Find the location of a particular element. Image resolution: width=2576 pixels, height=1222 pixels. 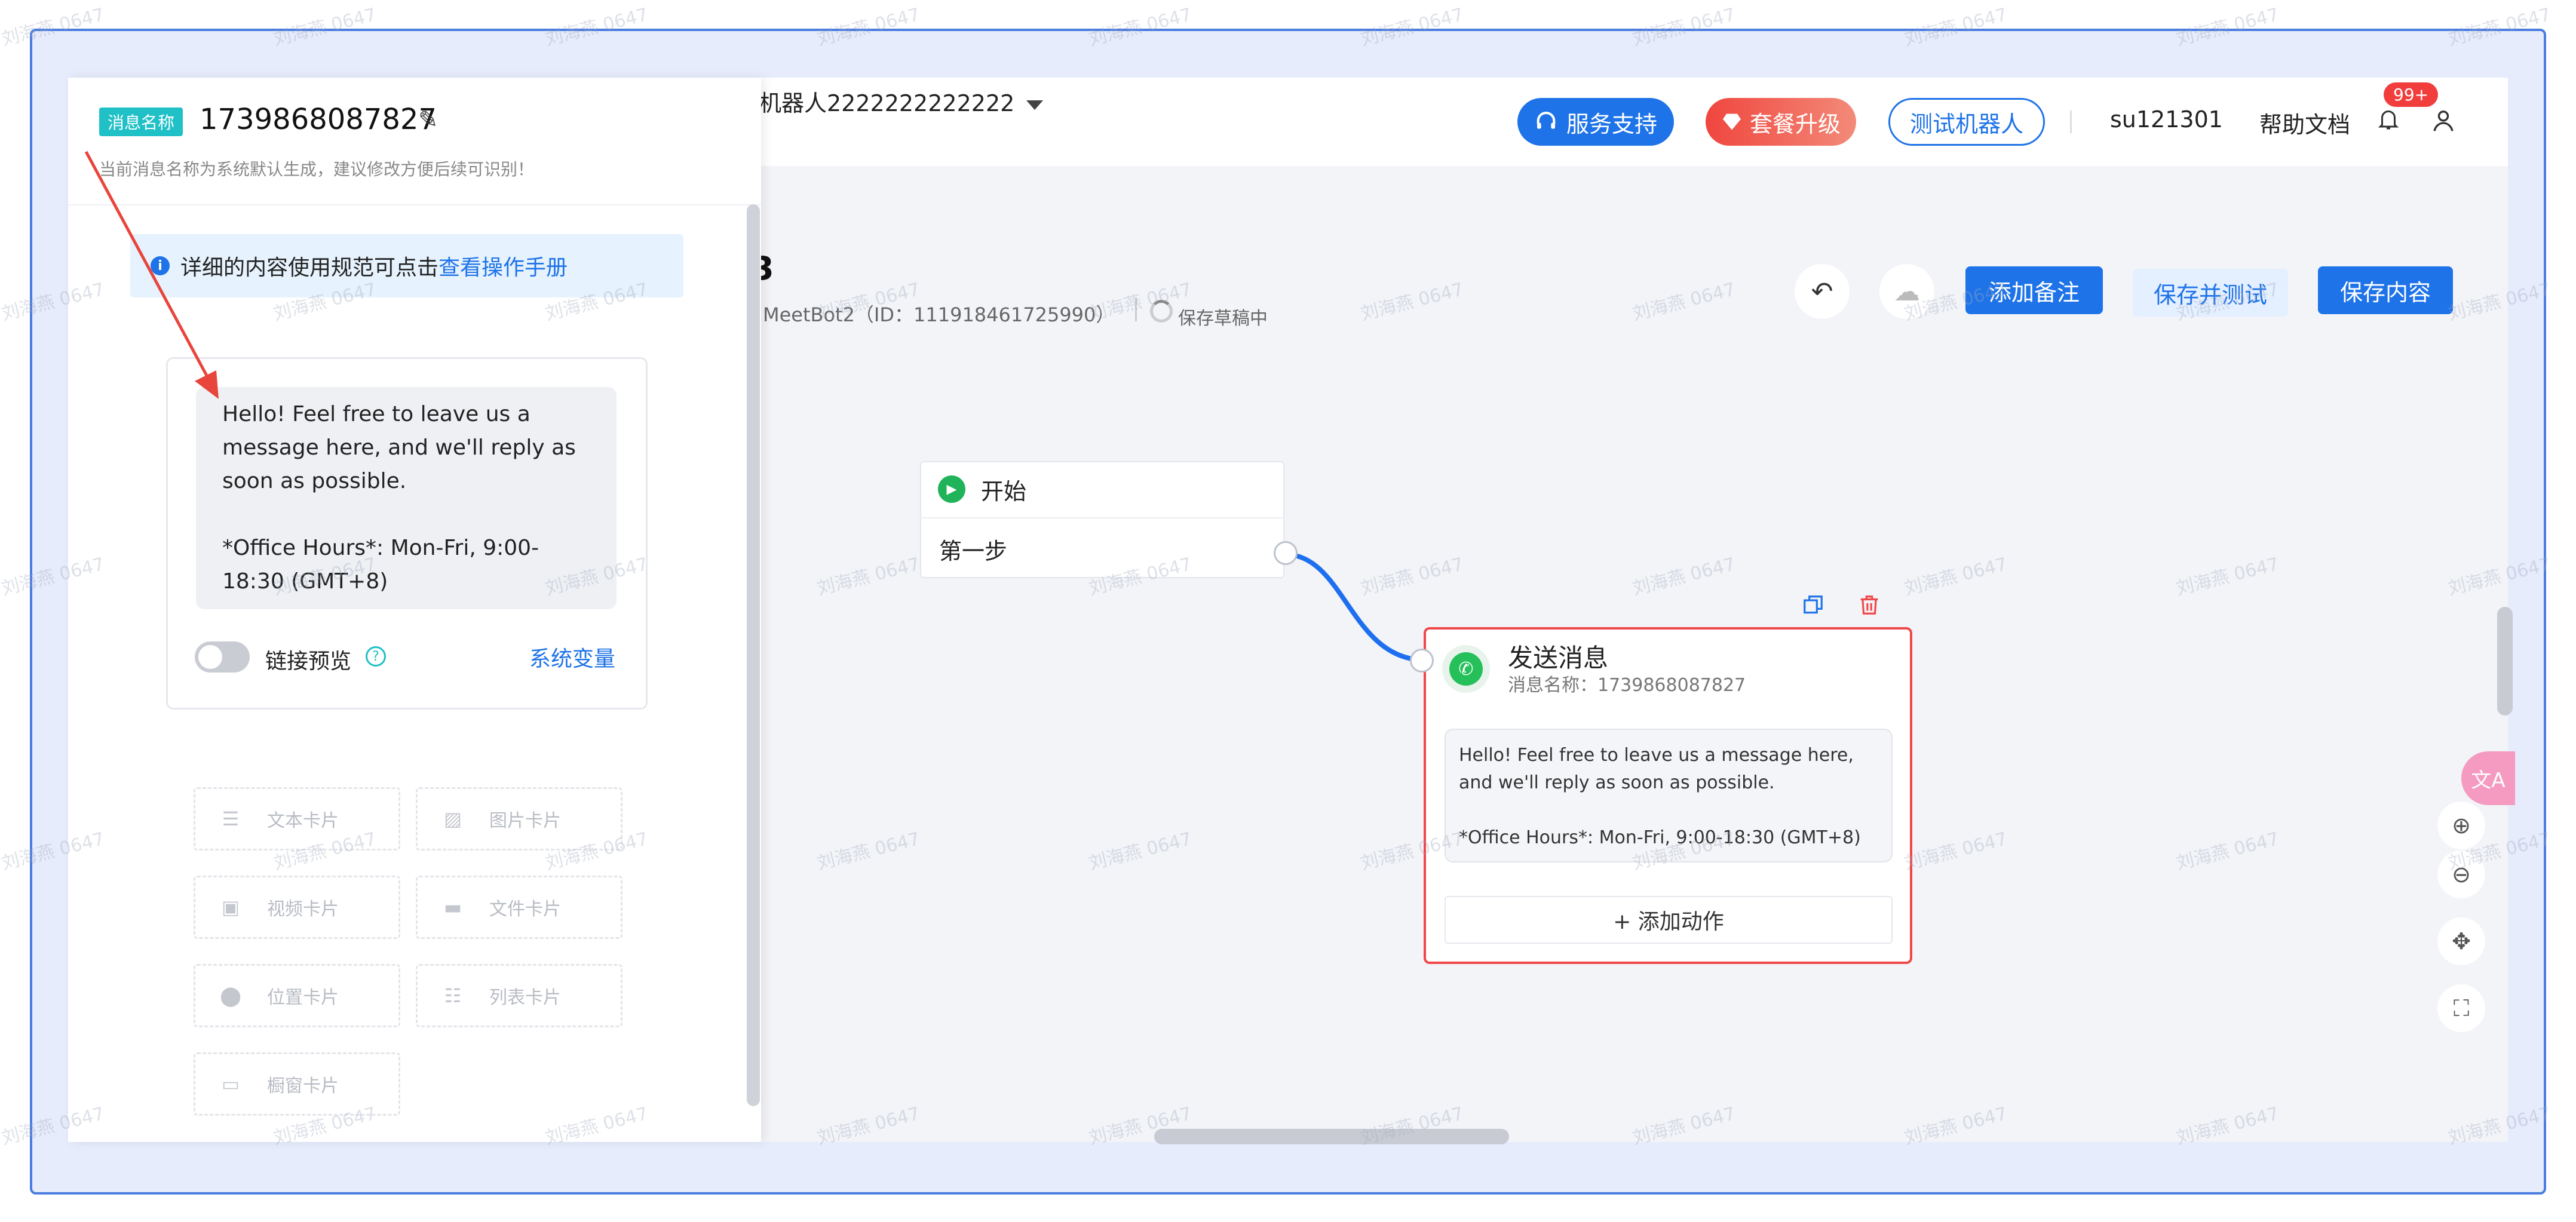

center-button: ✥ is located at coordinates (2461, 941).